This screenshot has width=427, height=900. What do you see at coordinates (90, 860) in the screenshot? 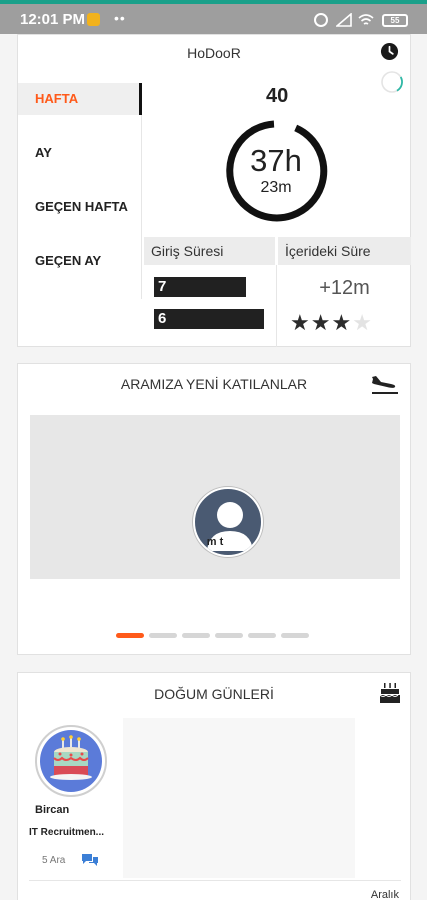
I see `chat-icon` at bounding box center [90, 860].